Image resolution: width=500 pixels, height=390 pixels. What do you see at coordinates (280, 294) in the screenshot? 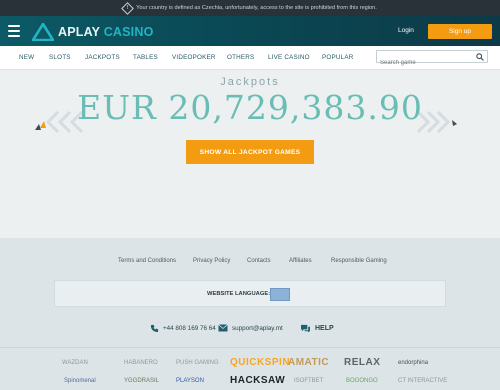
I see `language-select` at bounding box center [280, 294].